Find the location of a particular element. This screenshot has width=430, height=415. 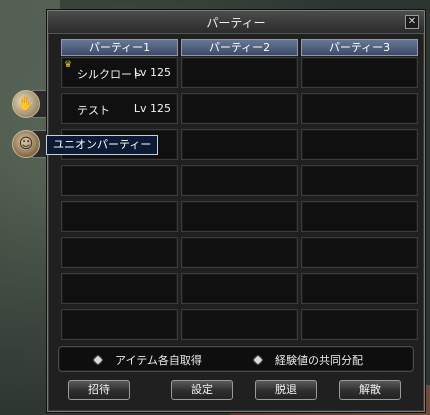

item-distribution-option: アイテム各自取得 is located at coordinates (147, 360).